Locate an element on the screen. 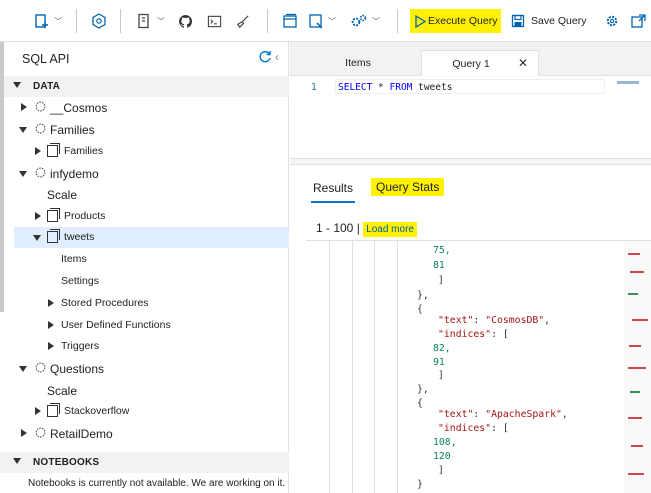 The image size is (651, 493). command-bar: ﹀ ﹀ ﹀ ﹀ Execute Query Save Query is located at coordinates (325, 21).